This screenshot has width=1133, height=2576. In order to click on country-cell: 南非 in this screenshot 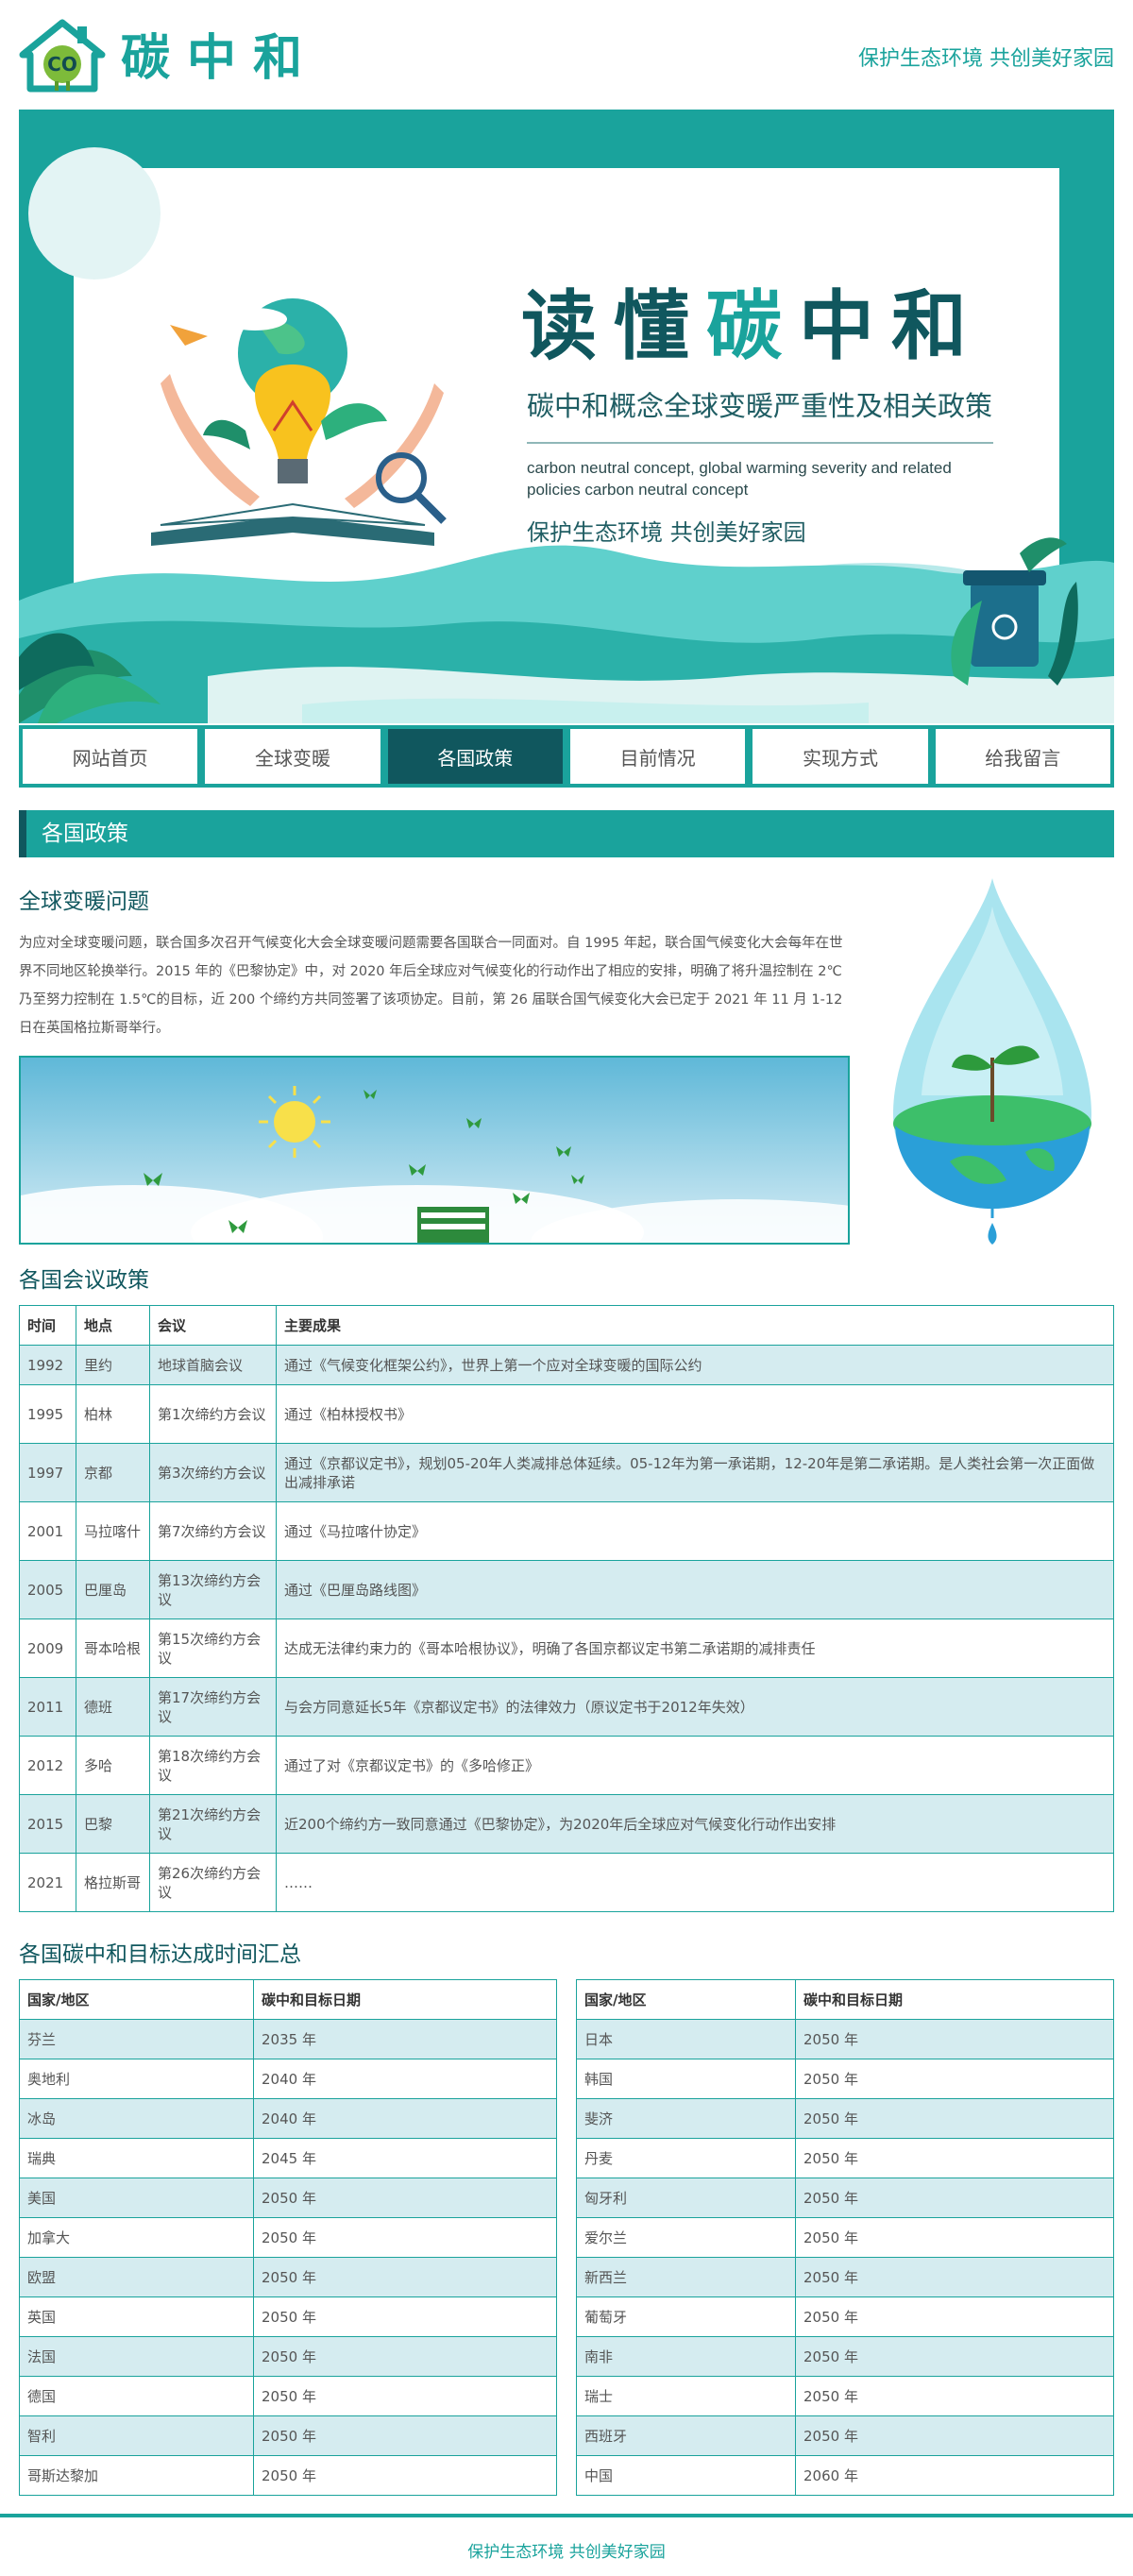, I will do `click(686, 2356)`.